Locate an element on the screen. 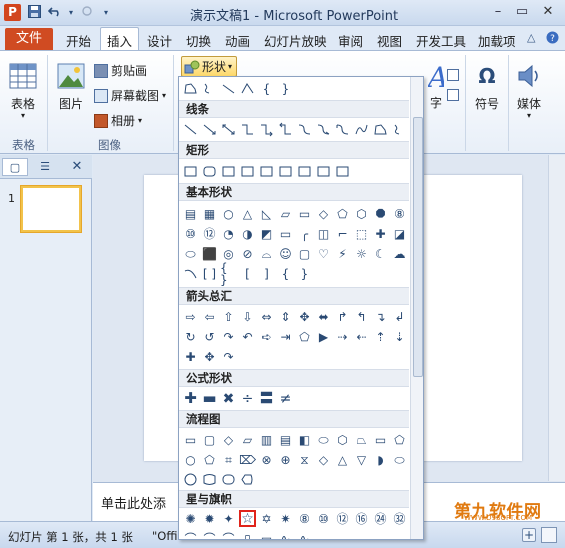 The height and width of the screenshot is (548, 565). down-arrow-callout-icon: ⇣ is located at coordinates (399, 336).